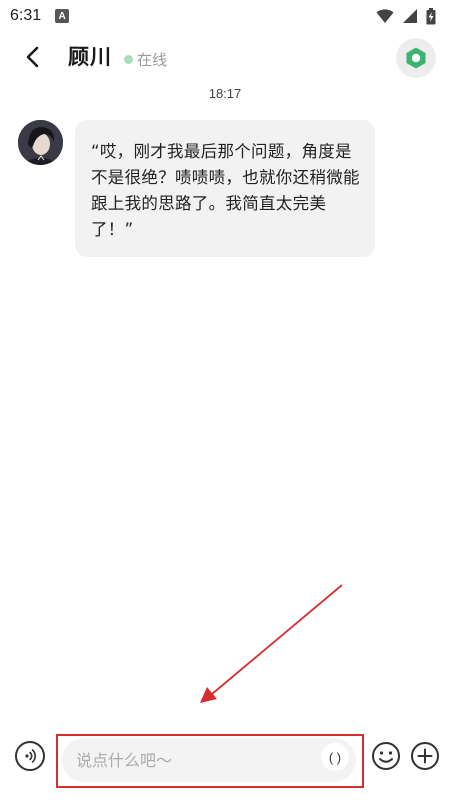 This screenshot has height=800, width=450. Describe the element at coordinates (225, 16) in the screenshot. I see `status-bar: 6:31 A` at that location.